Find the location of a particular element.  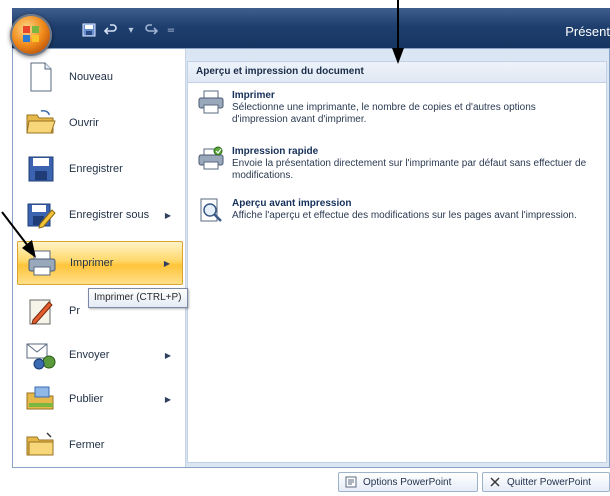

office-logo-icon is located at coordinates (31, 34).